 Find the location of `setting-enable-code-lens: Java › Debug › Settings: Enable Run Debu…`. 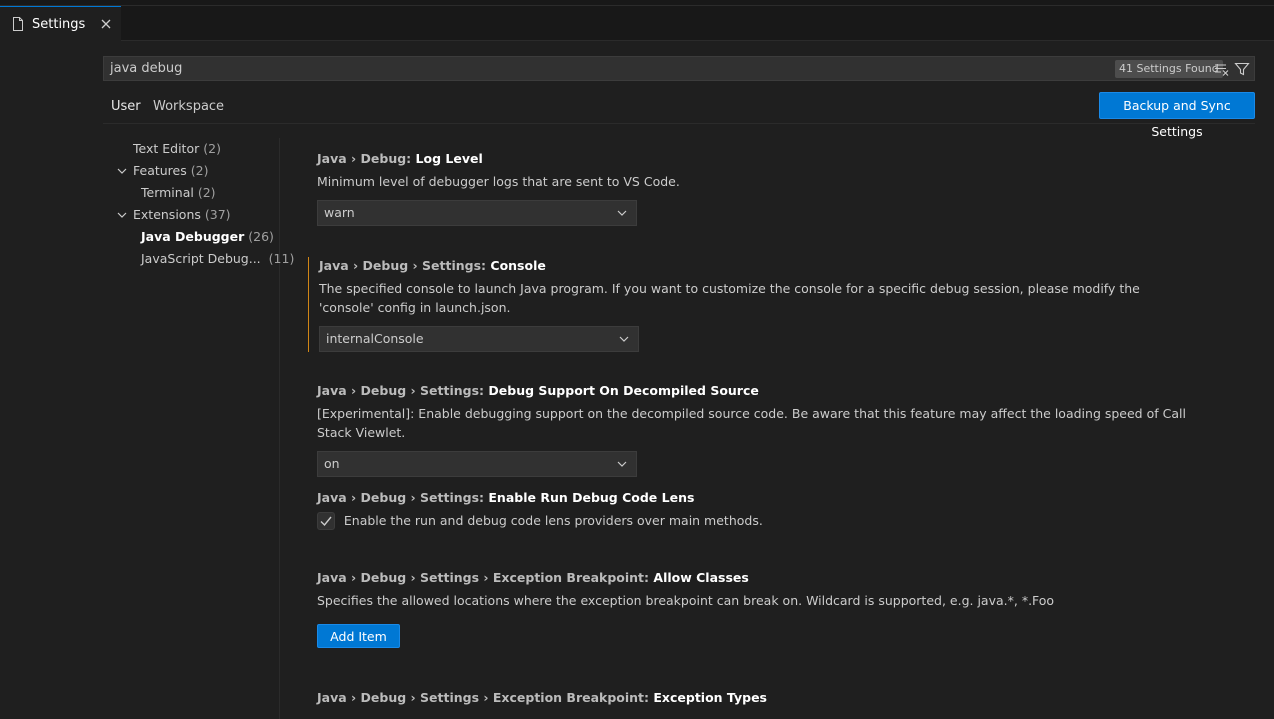

setting-enable-code-lens: Java › Debug › Settings: Enable Run Debu… is located at coordinates (757, 509).